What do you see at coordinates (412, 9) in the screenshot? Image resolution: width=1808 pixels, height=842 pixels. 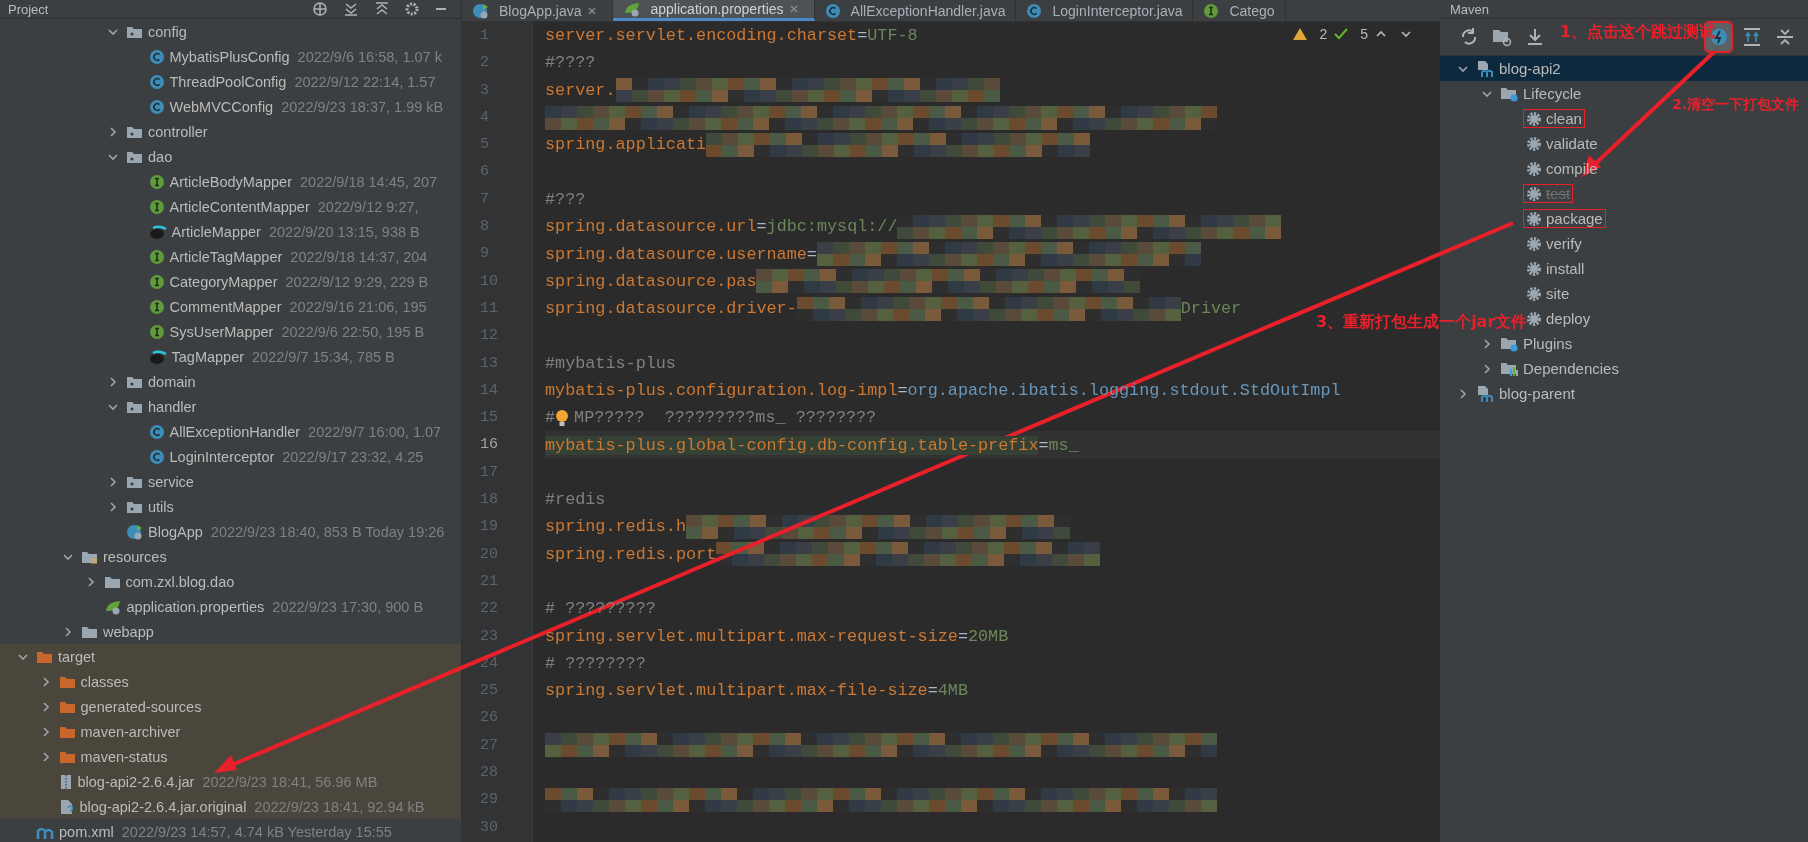 I see `settings-icon` at bounding box center [412, 9].